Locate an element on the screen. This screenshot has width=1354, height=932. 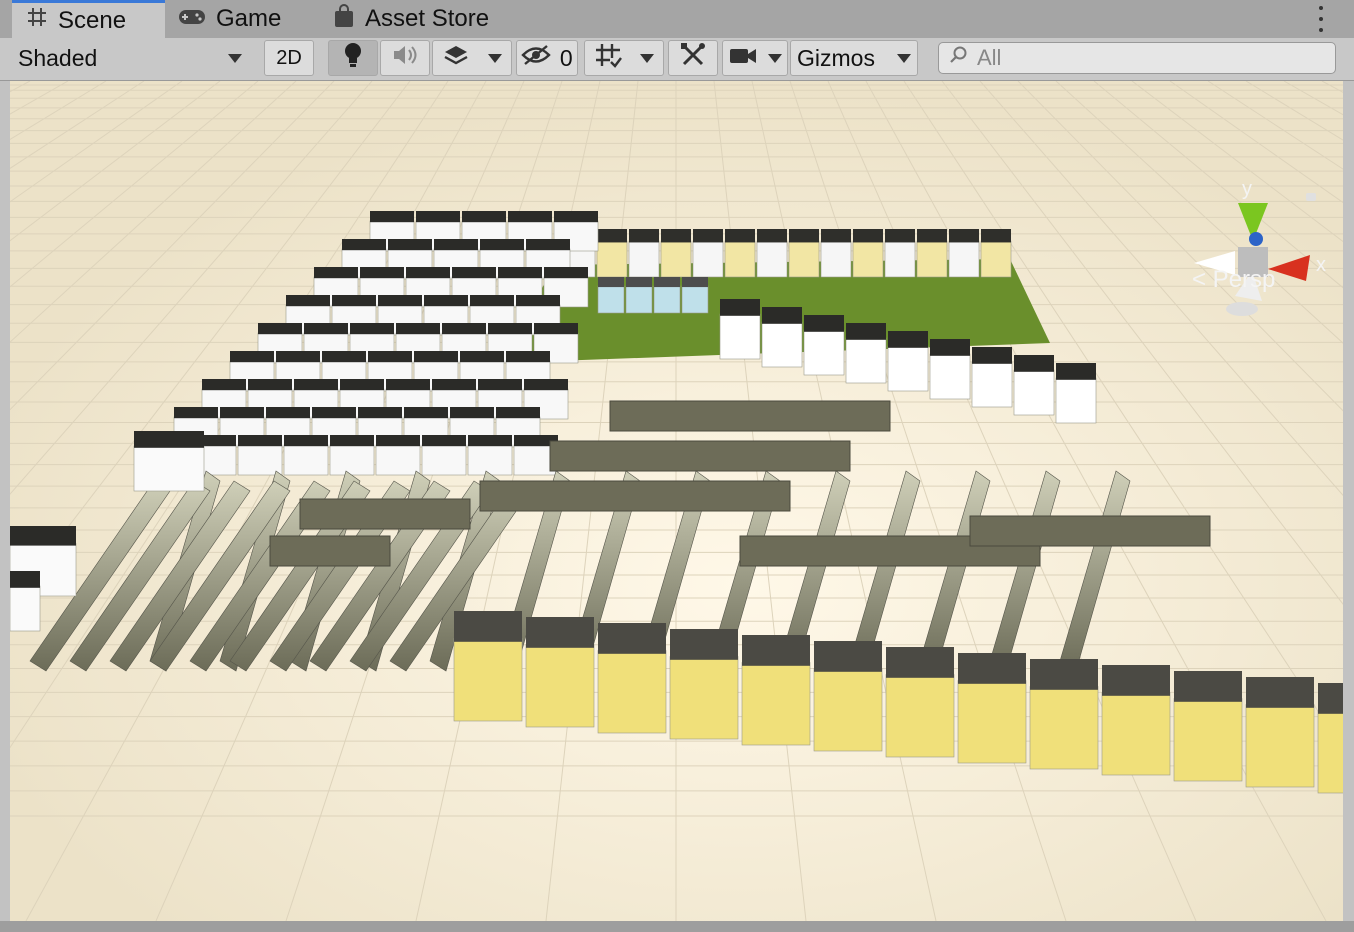
orientation-gizmo: y x is located at coordinates (1261, 256).